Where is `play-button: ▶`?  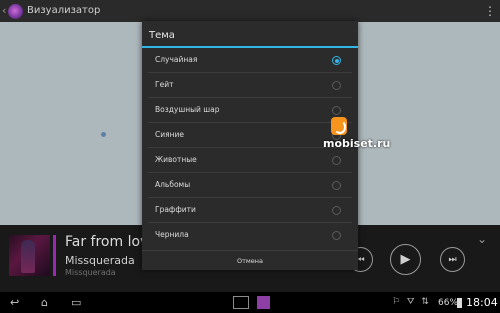 play-button: ▶ is located at coordinates (405, 259).